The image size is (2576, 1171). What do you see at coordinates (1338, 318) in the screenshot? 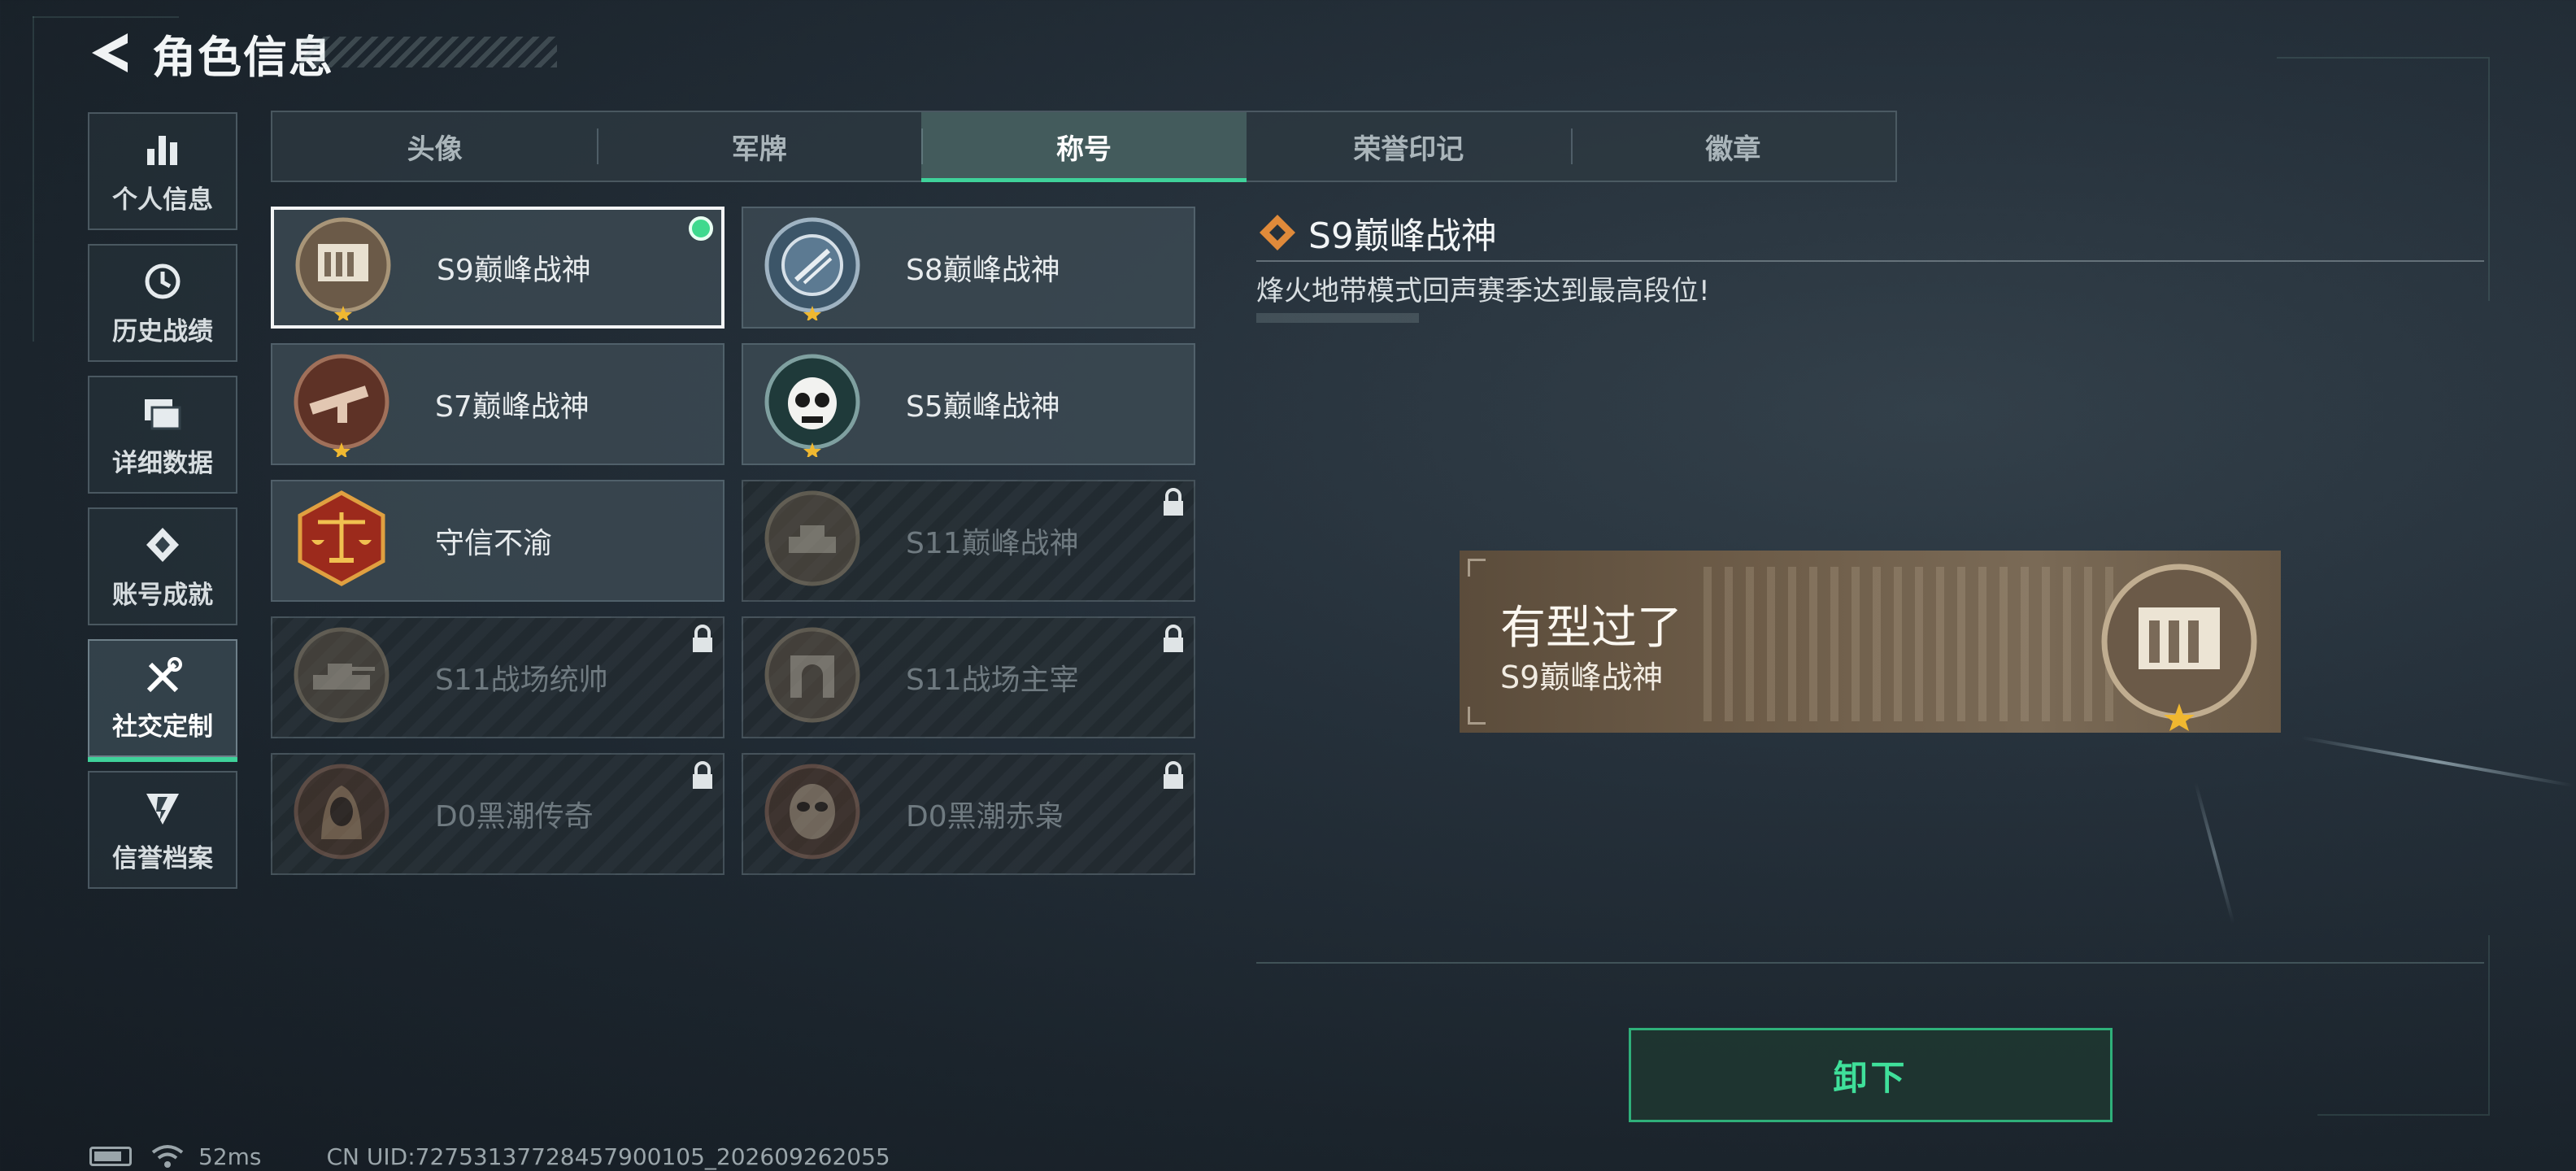
I see `description-underline-decoration` at bounding box center [1338, 318].